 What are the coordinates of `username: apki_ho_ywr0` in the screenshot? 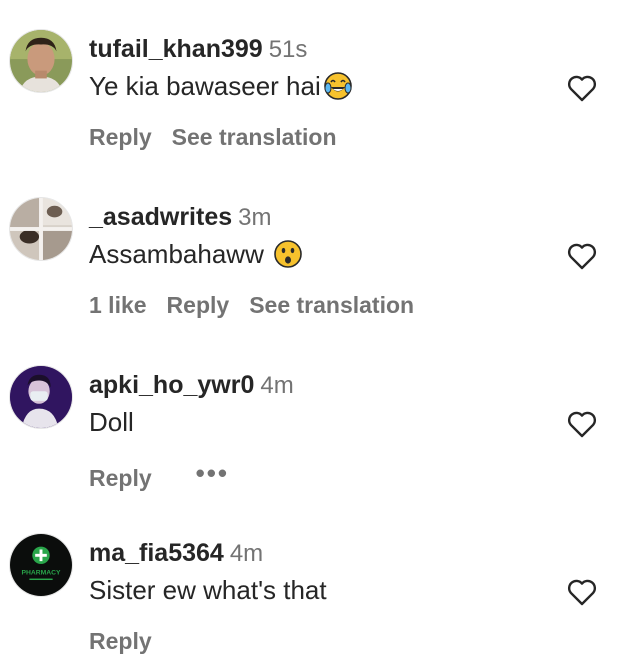 It's located at (171, 385).